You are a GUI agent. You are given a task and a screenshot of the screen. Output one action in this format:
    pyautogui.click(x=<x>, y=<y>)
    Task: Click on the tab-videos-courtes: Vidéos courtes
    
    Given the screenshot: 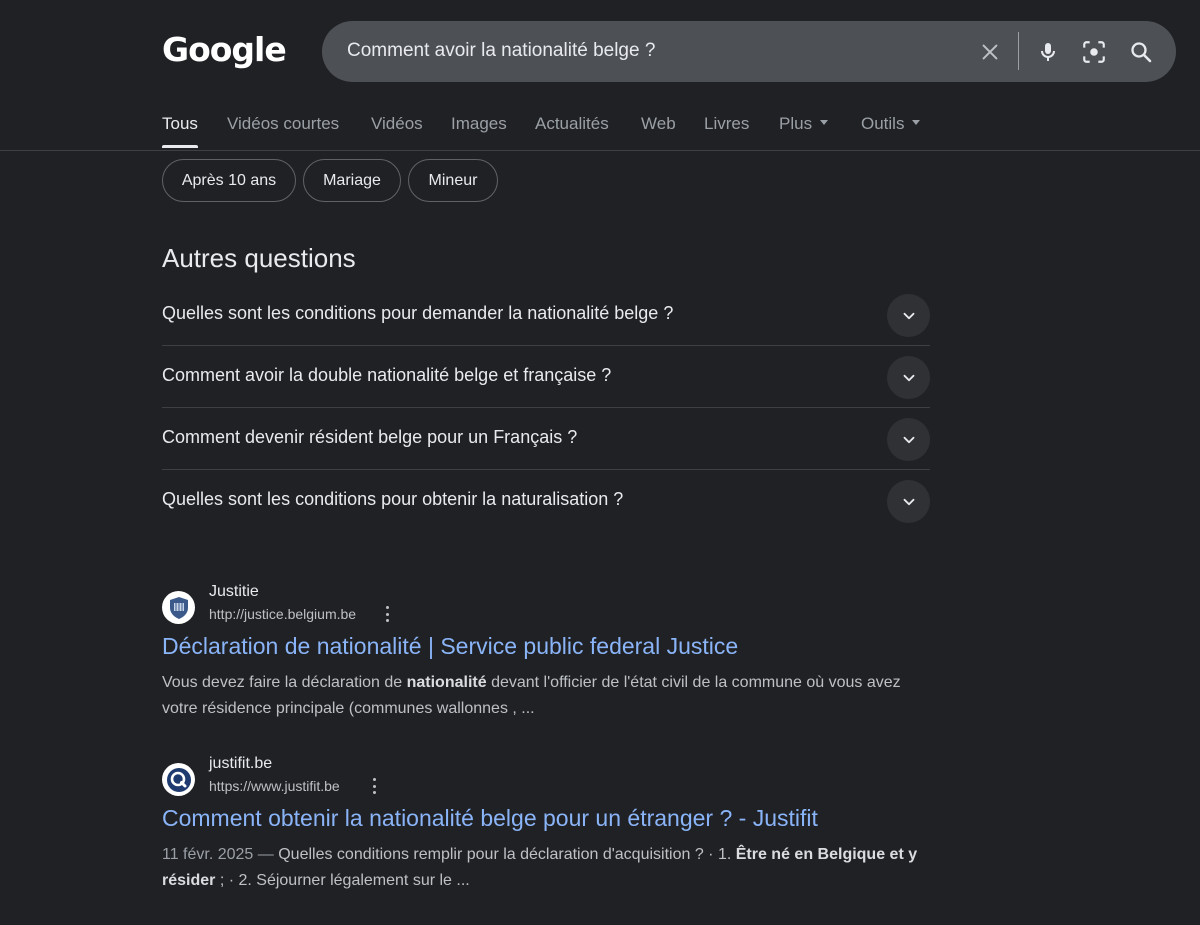 What is the action you would take?
    pyautogui.click(x=283, y=124)
    